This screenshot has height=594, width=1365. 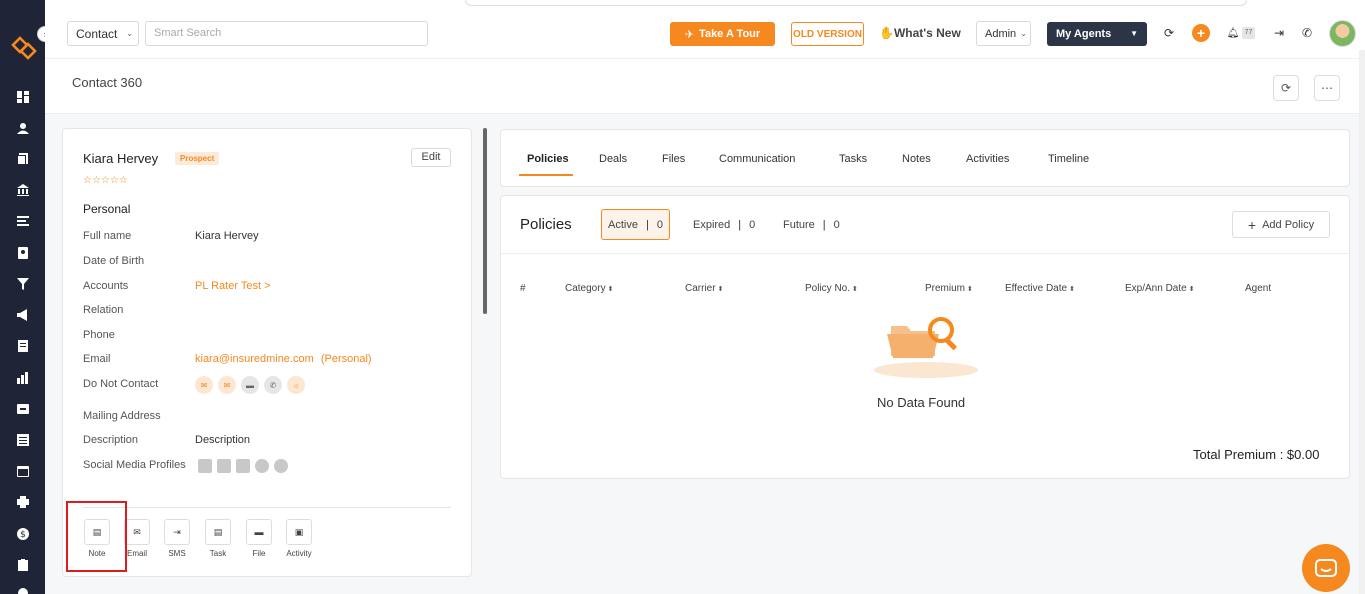 What do you see at coordinates (286, 33) in the screenshot?
I see `smart-search-input: Smart Search` at bounding box center [286, 33].